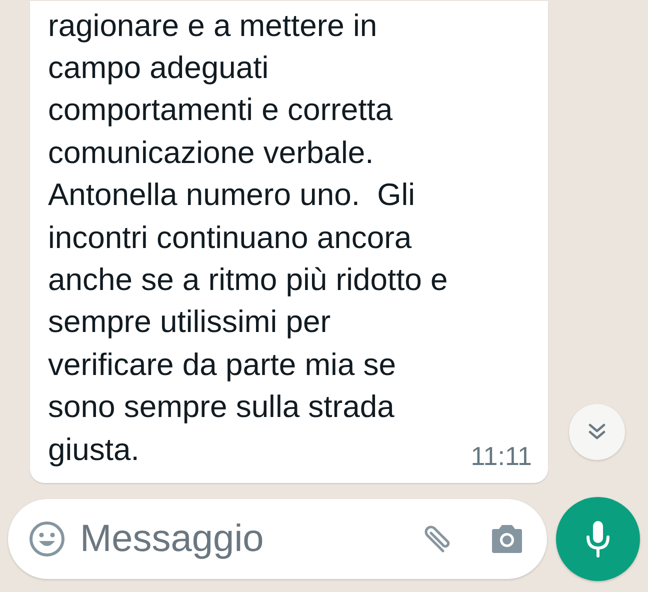 This screenshot has width=648, height=592. Describe the element at coordinates (597, 432) in the screenshot. I see `scroll-down-button` at that location.